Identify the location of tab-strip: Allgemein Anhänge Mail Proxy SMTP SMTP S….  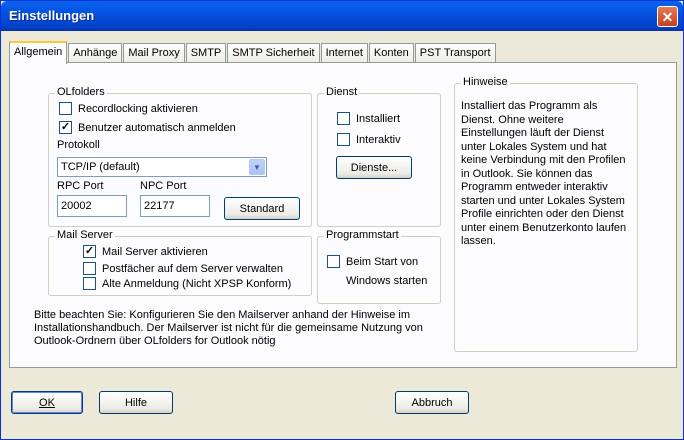
(253, 52).